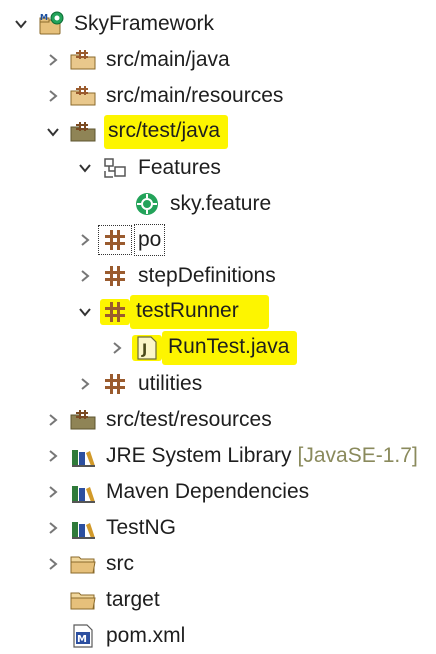  I want to click on tree-node-features: Features, so click(218, 168).